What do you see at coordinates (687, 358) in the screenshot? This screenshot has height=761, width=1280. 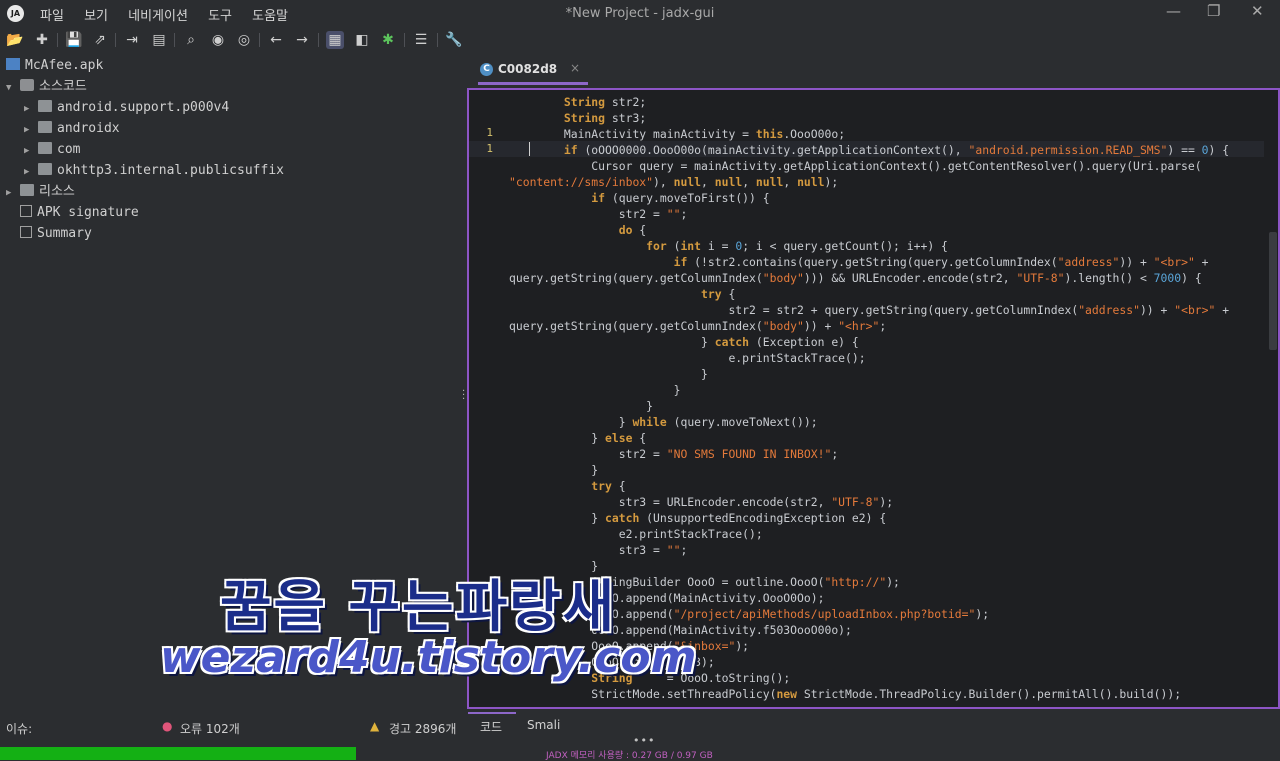 I see `code-line: e.printStackTrace();` at bounding box center [687, 358].